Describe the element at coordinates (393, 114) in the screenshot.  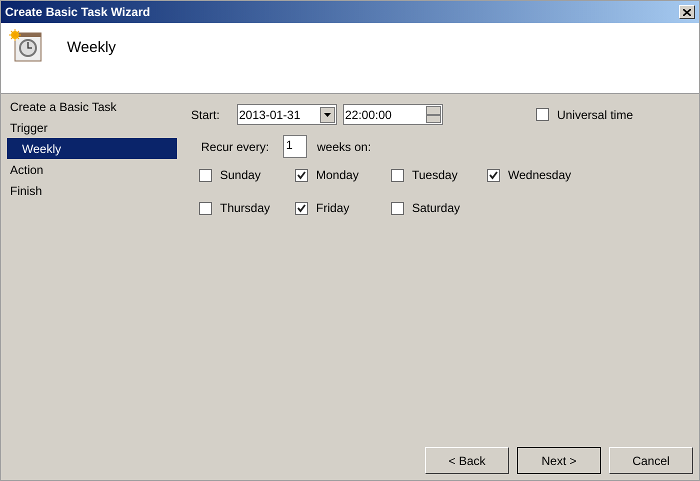
I see `time-field: 22:00:00` at that location.